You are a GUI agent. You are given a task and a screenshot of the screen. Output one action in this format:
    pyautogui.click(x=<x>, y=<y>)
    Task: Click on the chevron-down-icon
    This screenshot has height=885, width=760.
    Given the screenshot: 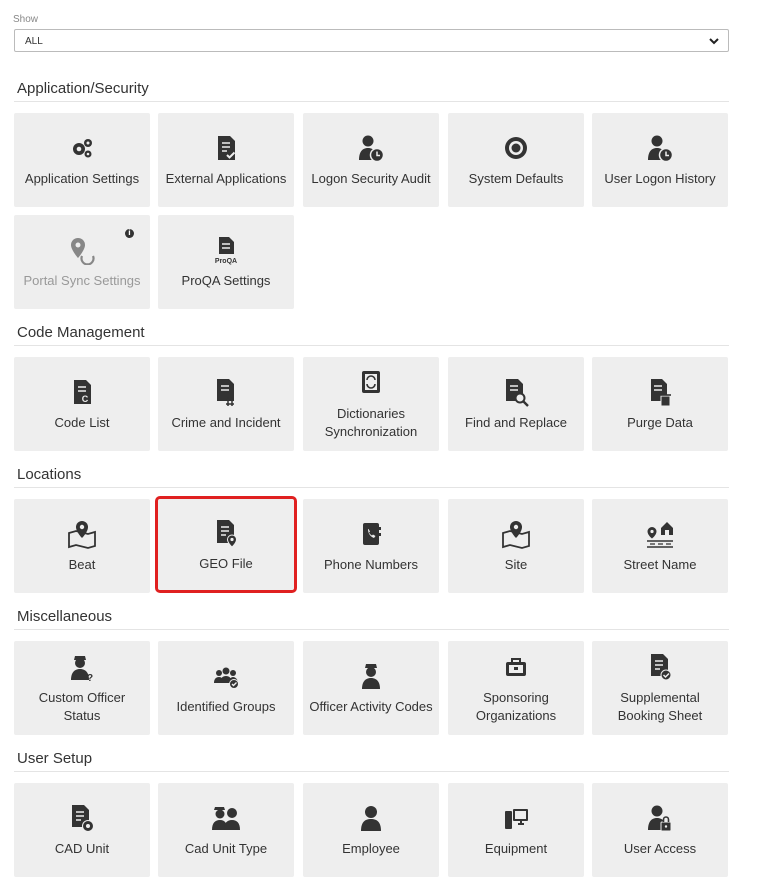 What is the action you would take?
    pyautogui.click(x=714, y=41)
    